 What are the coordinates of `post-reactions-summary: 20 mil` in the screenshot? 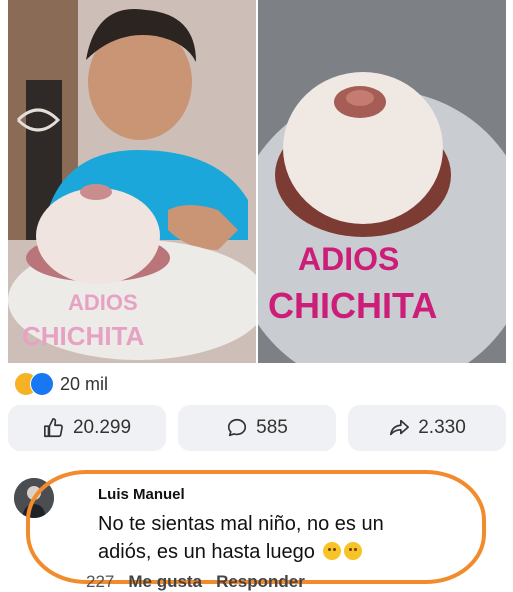 It's located at (61, 384).